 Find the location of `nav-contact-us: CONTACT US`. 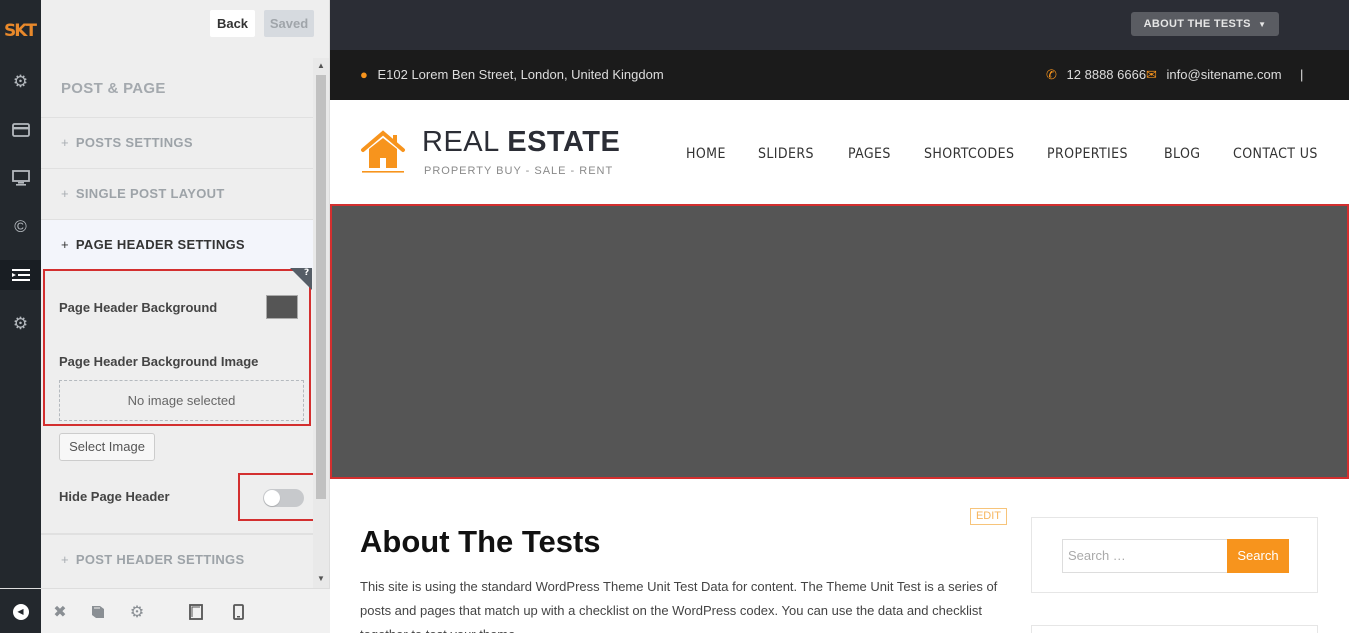

nav-contact-us: CONTACT US is located at coordinates (1275, 154).